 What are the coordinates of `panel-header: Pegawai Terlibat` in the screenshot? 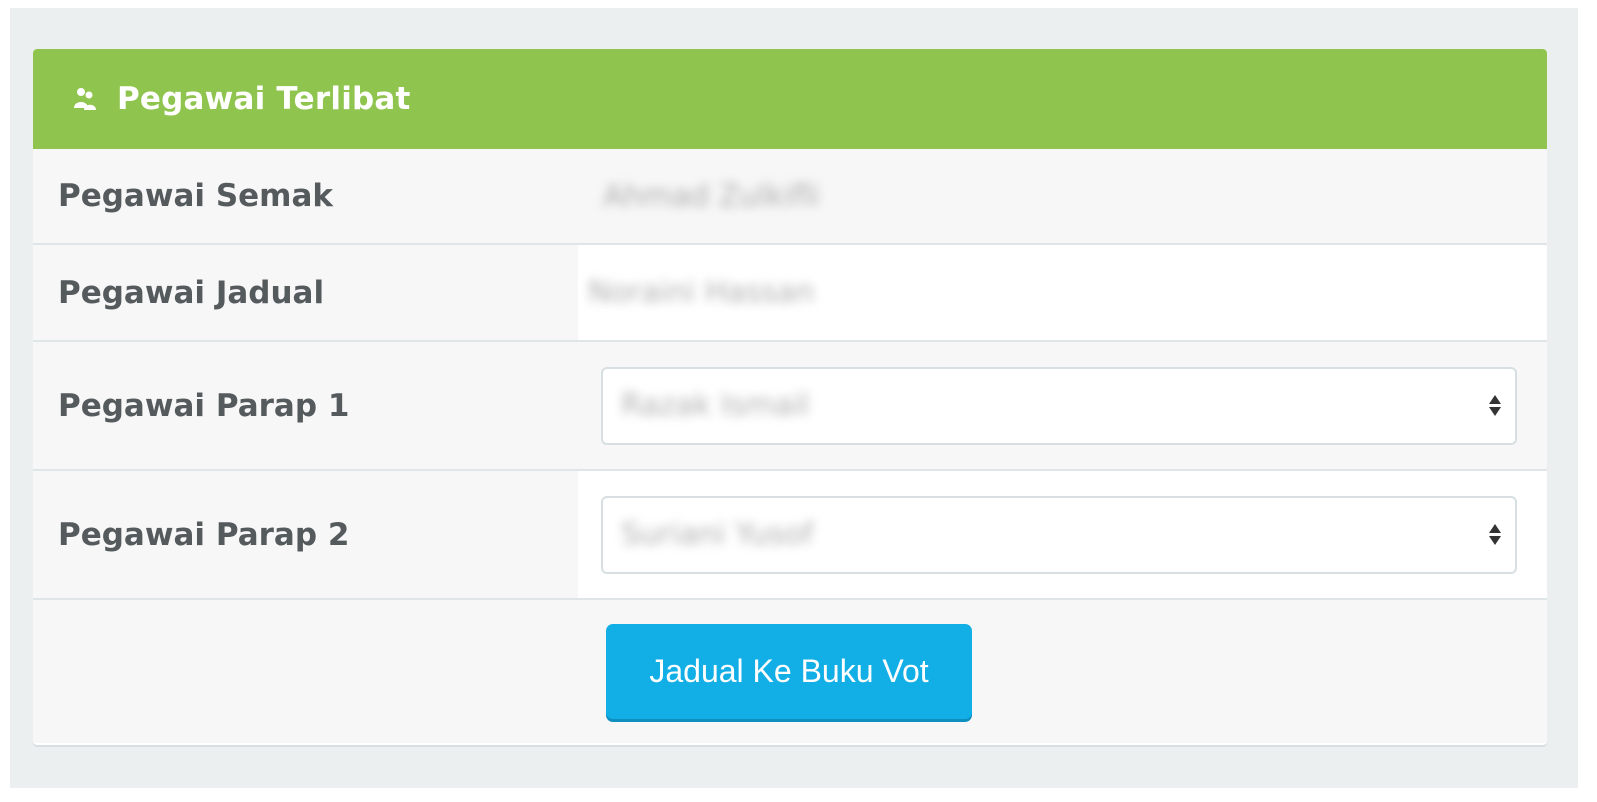 It's located at (790, 99).